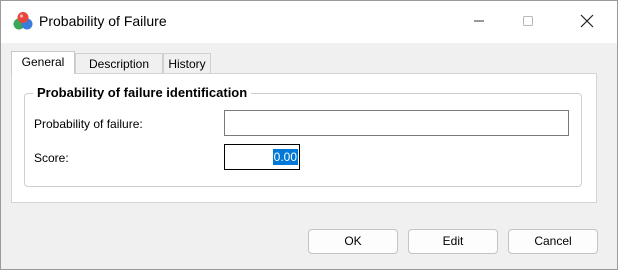  I want to click on score-input: 0.00, so click(262, 157).